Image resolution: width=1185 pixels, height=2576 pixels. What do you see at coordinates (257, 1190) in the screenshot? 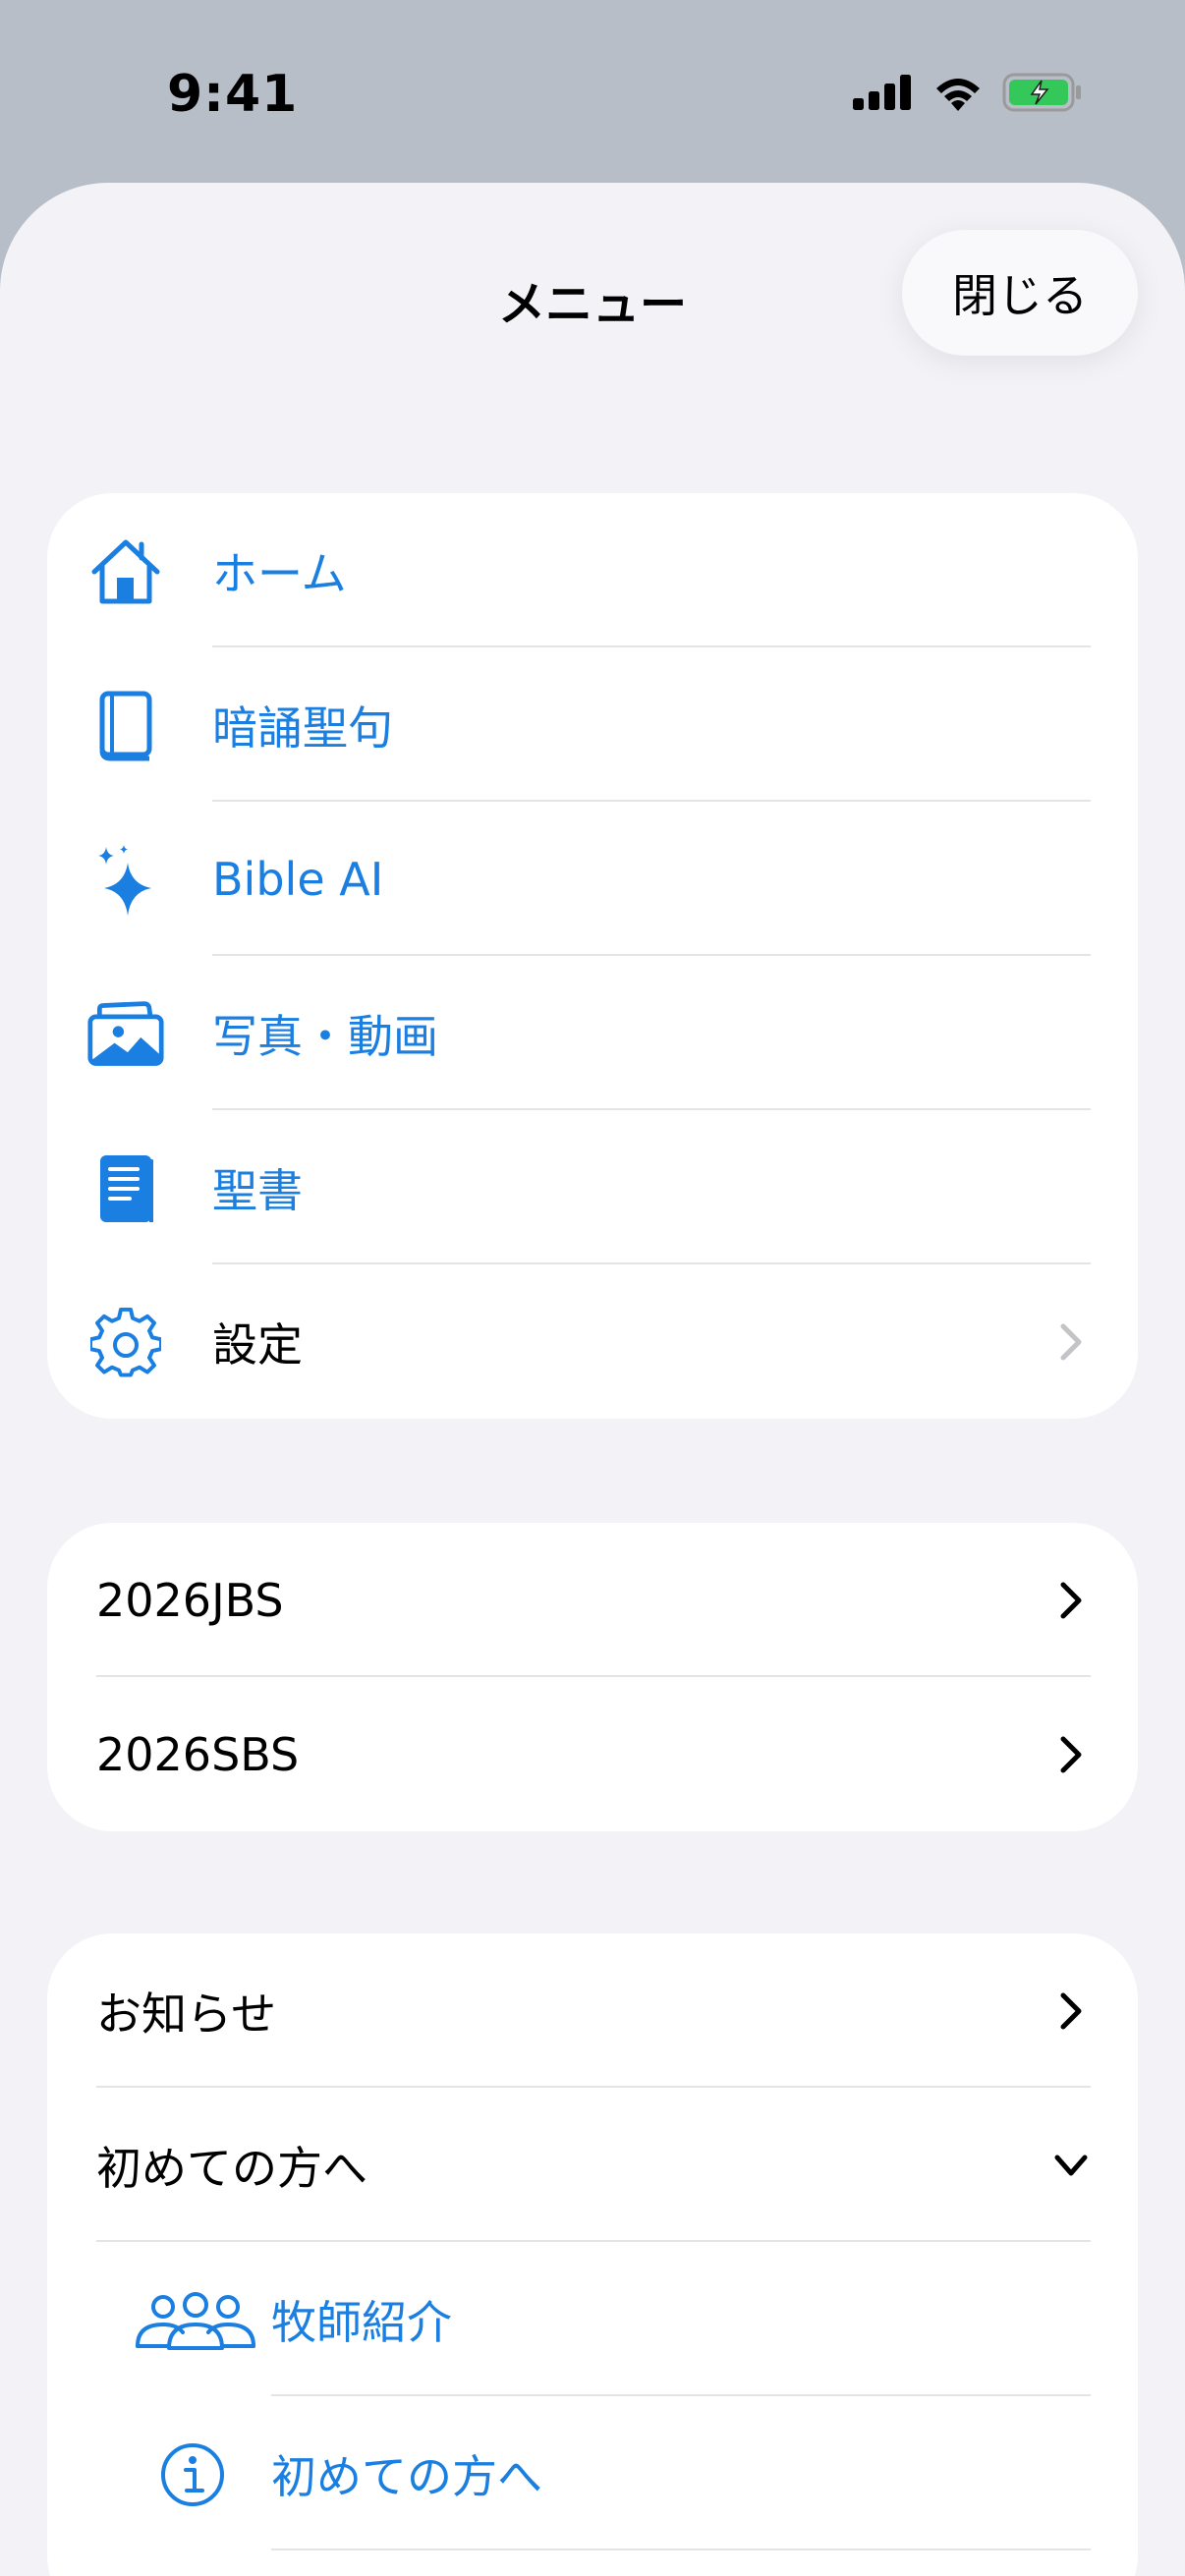
I see `menu-item-label: 聖書` at bounding box center [257, 1190].